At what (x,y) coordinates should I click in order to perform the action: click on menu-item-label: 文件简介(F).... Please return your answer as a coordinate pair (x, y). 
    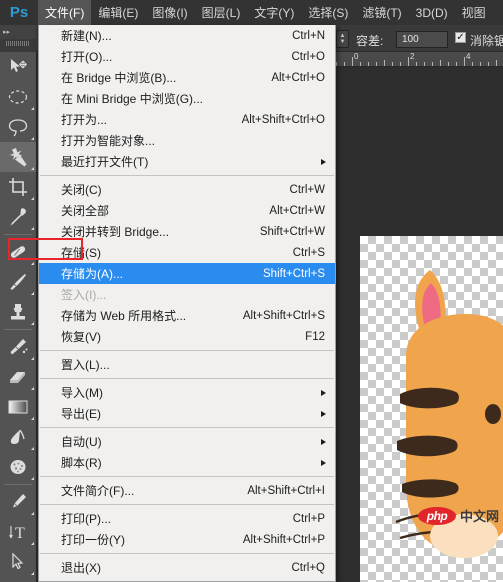
    Looking at the image, I should click on (98, 491).